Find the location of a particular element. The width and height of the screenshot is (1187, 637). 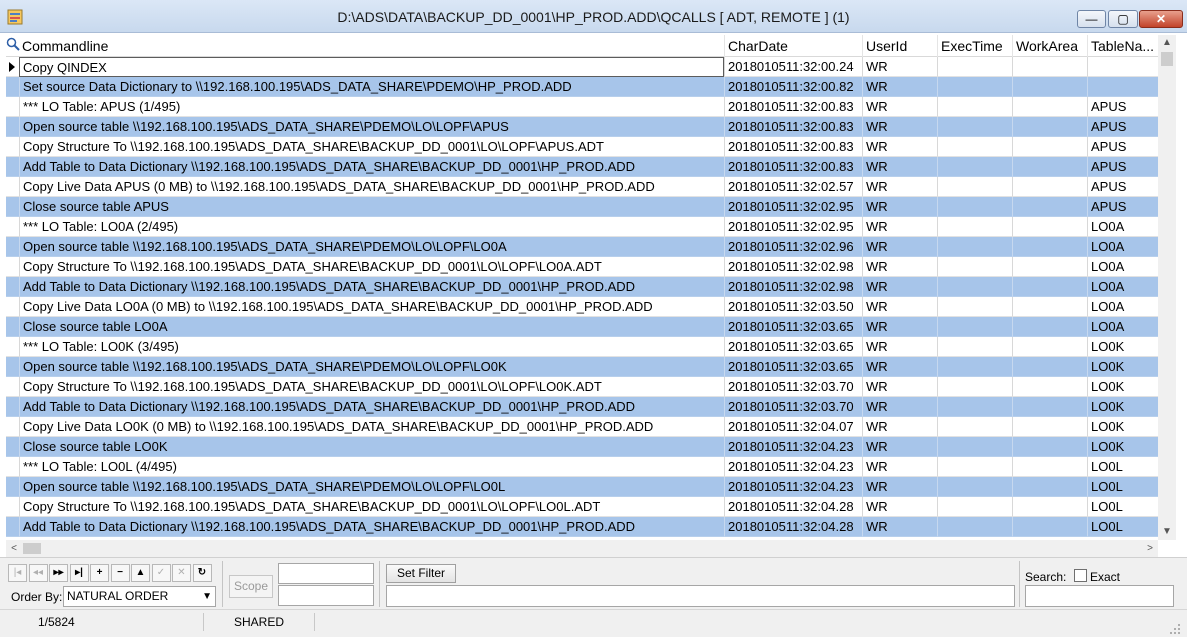

scroll-up-icon: ▲ is located at coordinates (1167, 43).